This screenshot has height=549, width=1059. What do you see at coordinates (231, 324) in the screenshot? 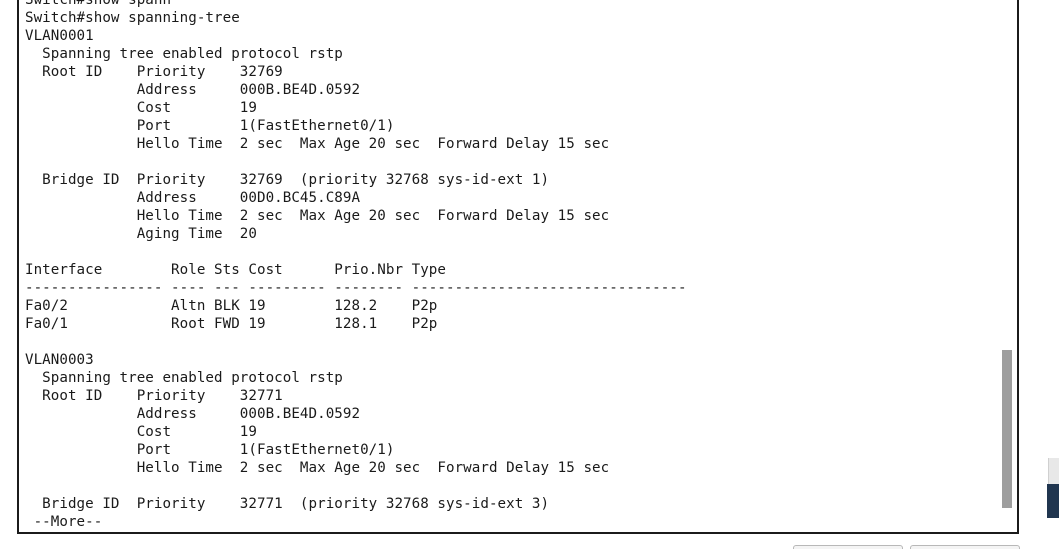
I see `terminal-line: Fa0/1 Root FWD 19 128.1 P2p` at bounding box center [231, 324].